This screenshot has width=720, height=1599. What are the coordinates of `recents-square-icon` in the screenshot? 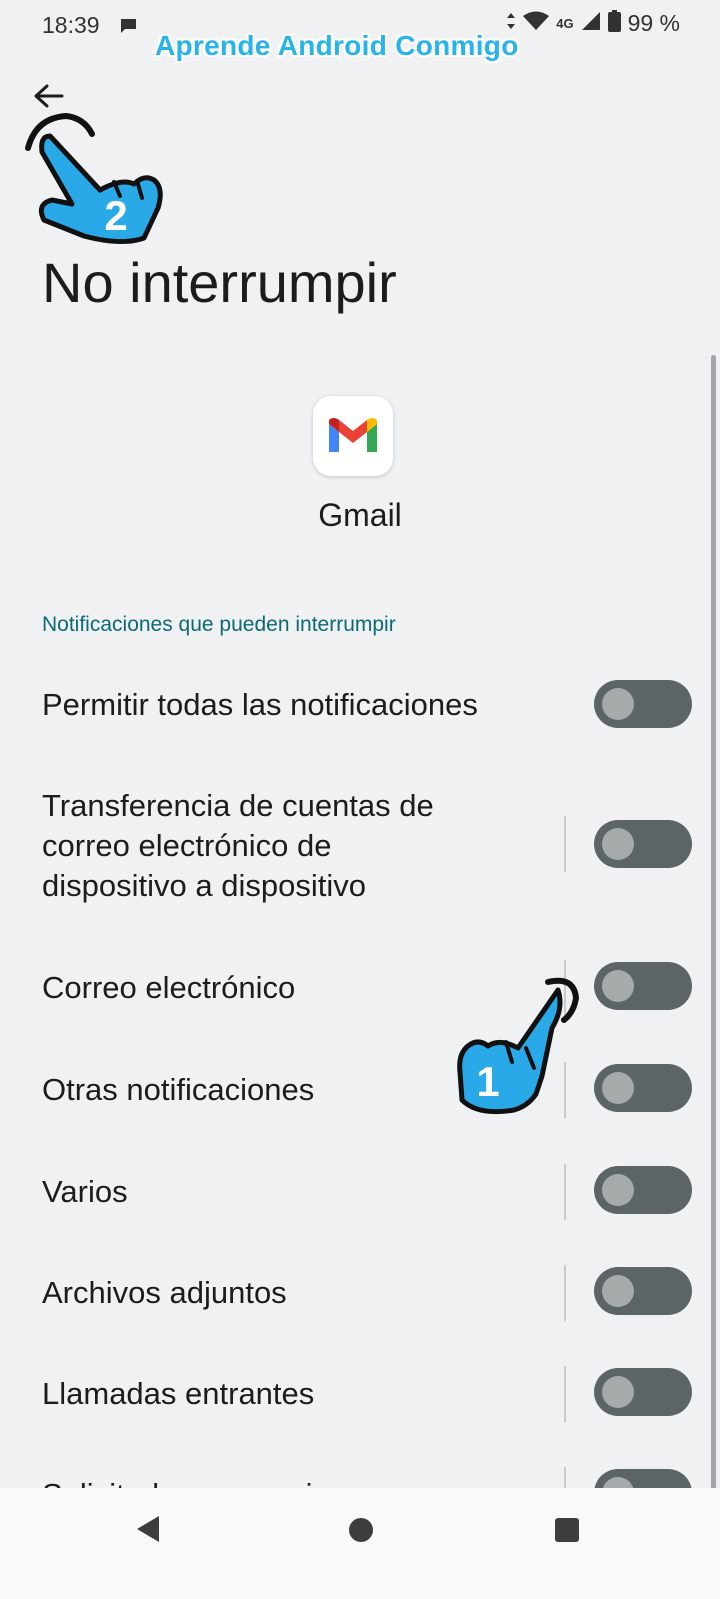 It's located at (567, 1530).